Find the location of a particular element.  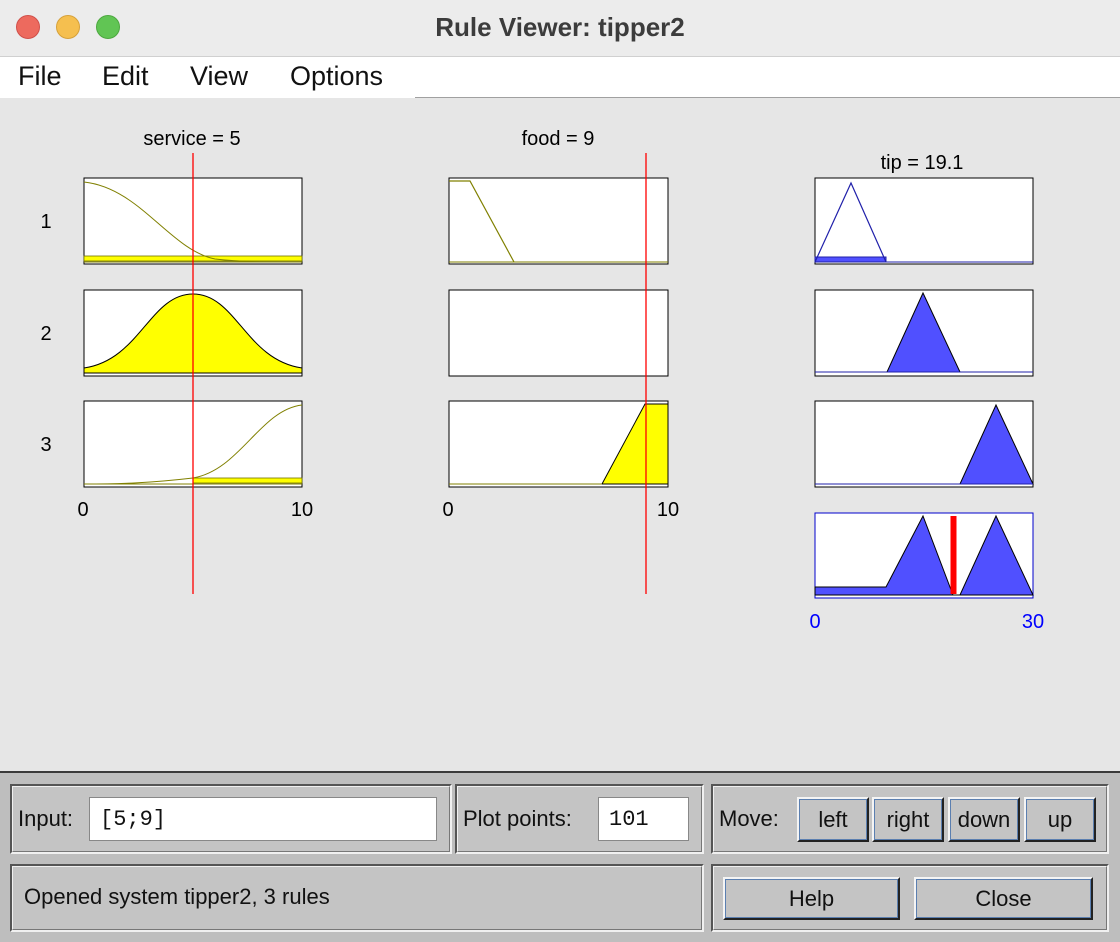

food-axis-min: 0 is located at coordinates (447, 510).